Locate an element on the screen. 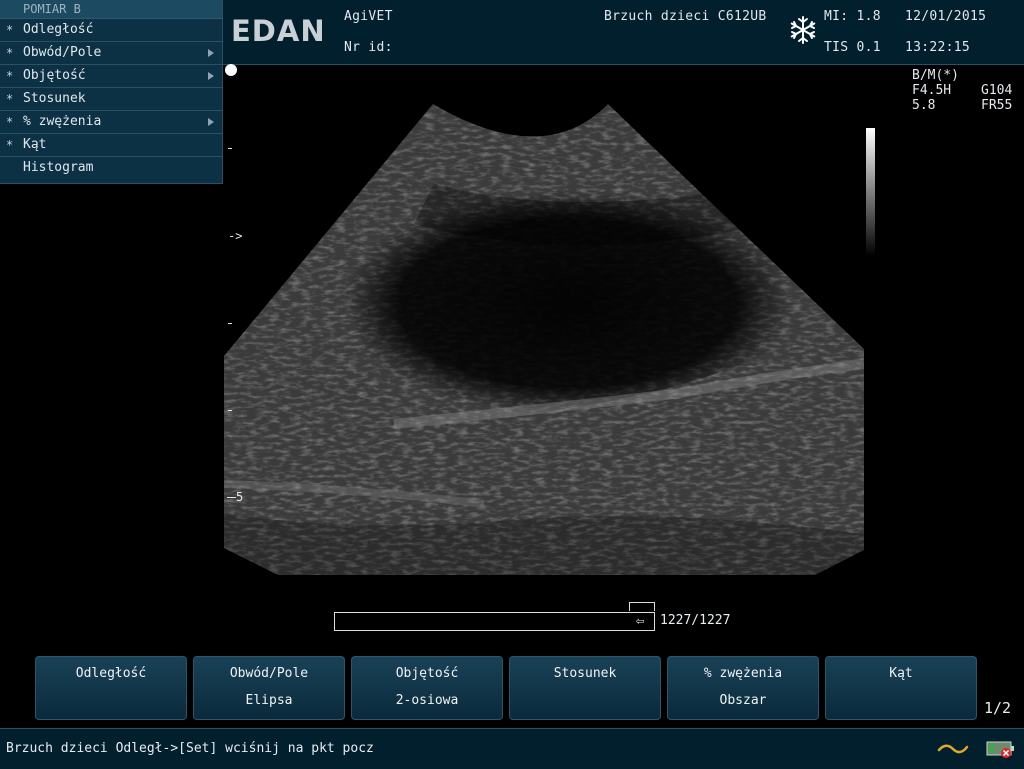 This screenshot has width=1024, height=769. hospital-name: AgiVET is located at coordinates (368, 16).